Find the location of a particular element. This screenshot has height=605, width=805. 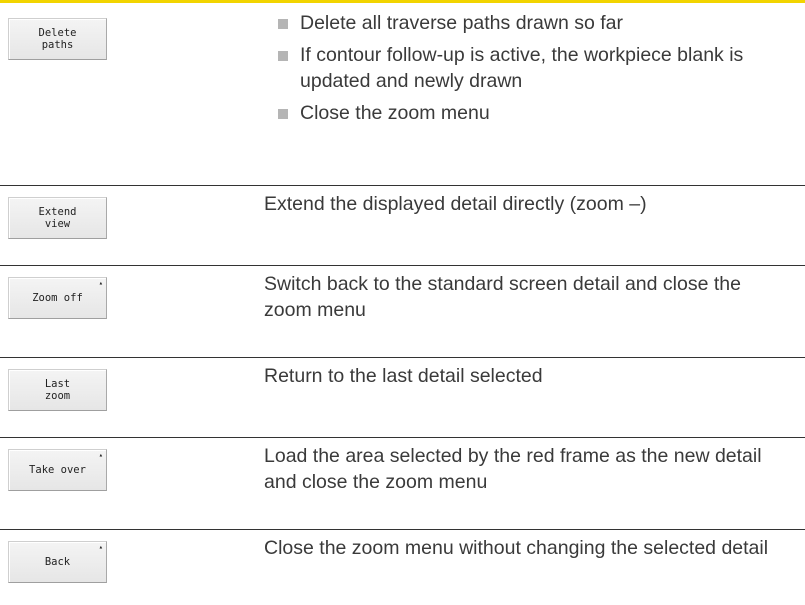

top-accent-rule is located at coordinates (402, 1).